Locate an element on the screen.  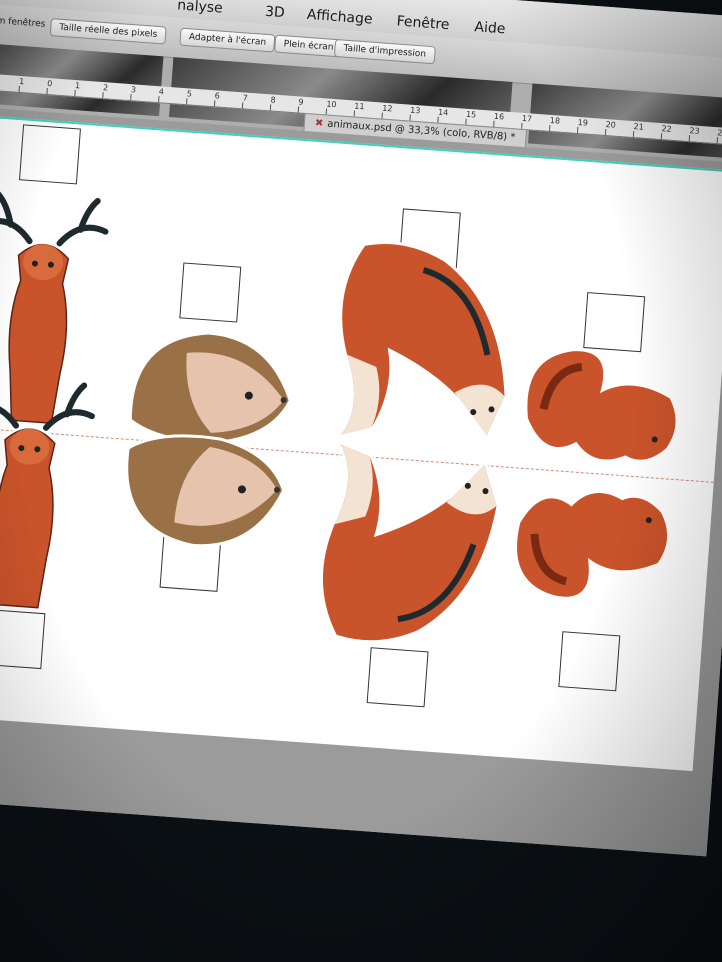
print-size-button: Taille d'impression is located at coordinates (384, 51).